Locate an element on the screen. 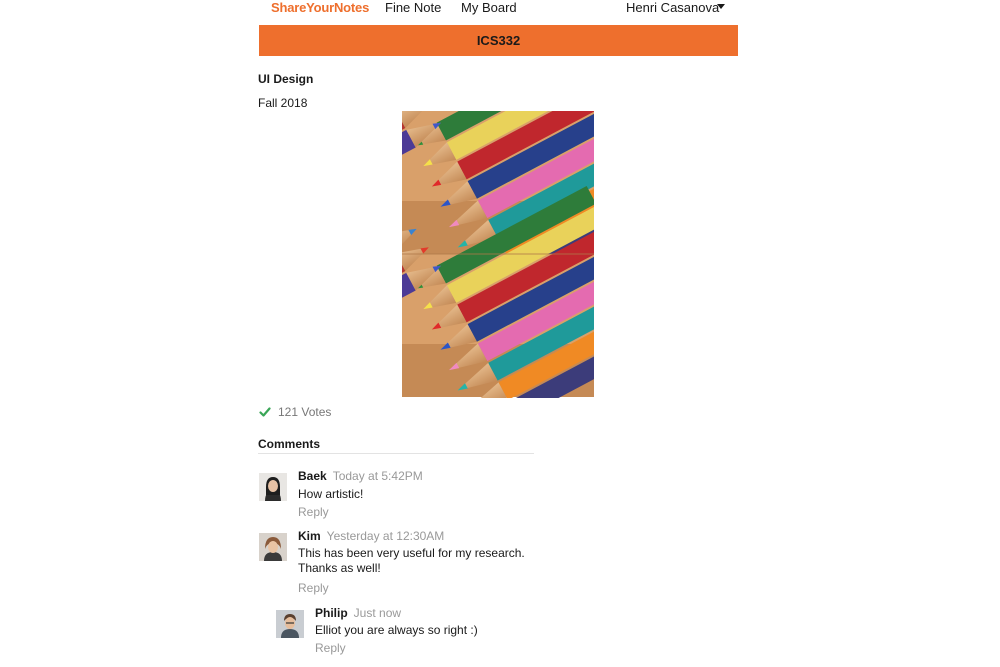 This screenshot has width=1000, height=667. comment-author: Kim is located at coordinates (309, 536).